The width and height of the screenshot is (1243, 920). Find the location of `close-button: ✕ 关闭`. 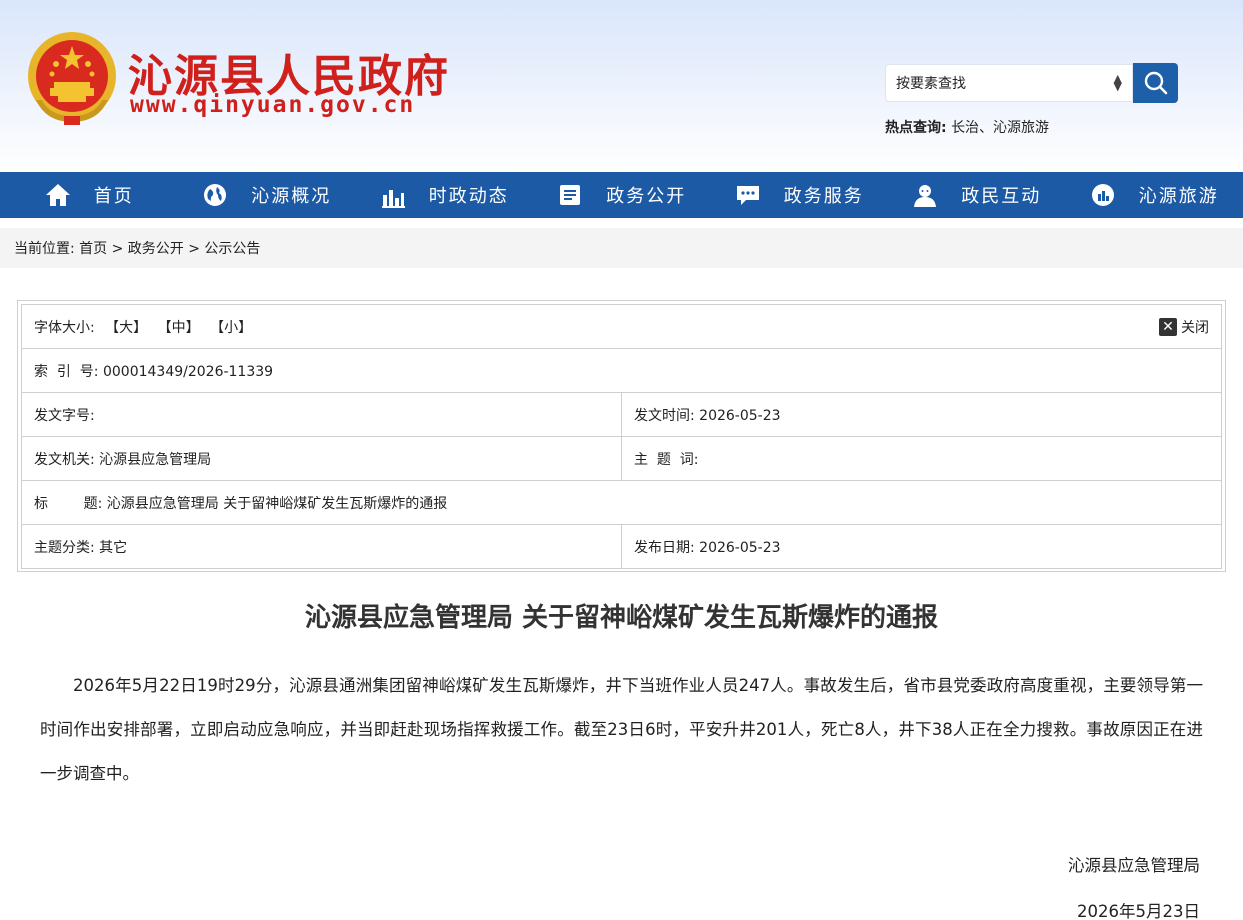

close-button: ✕ 关闭 is located at coordinates (1184, 327).